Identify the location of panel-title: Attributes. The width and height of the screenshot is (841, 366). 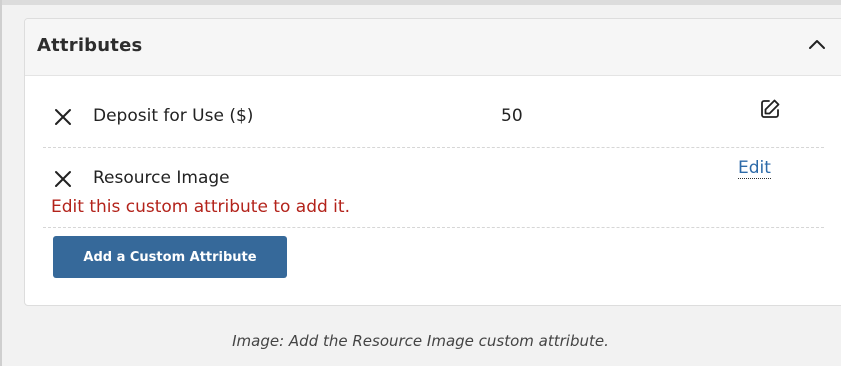
(90, 45).